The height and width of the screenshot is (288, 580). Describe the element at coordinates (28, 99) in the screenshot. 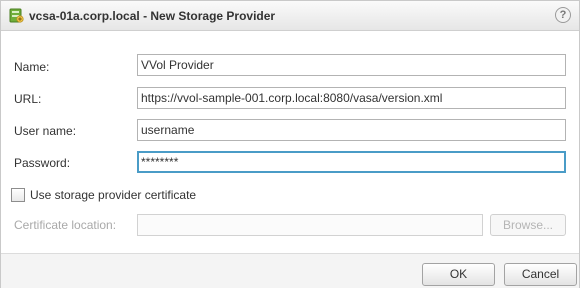

I see `url-label: URL:` at that location.